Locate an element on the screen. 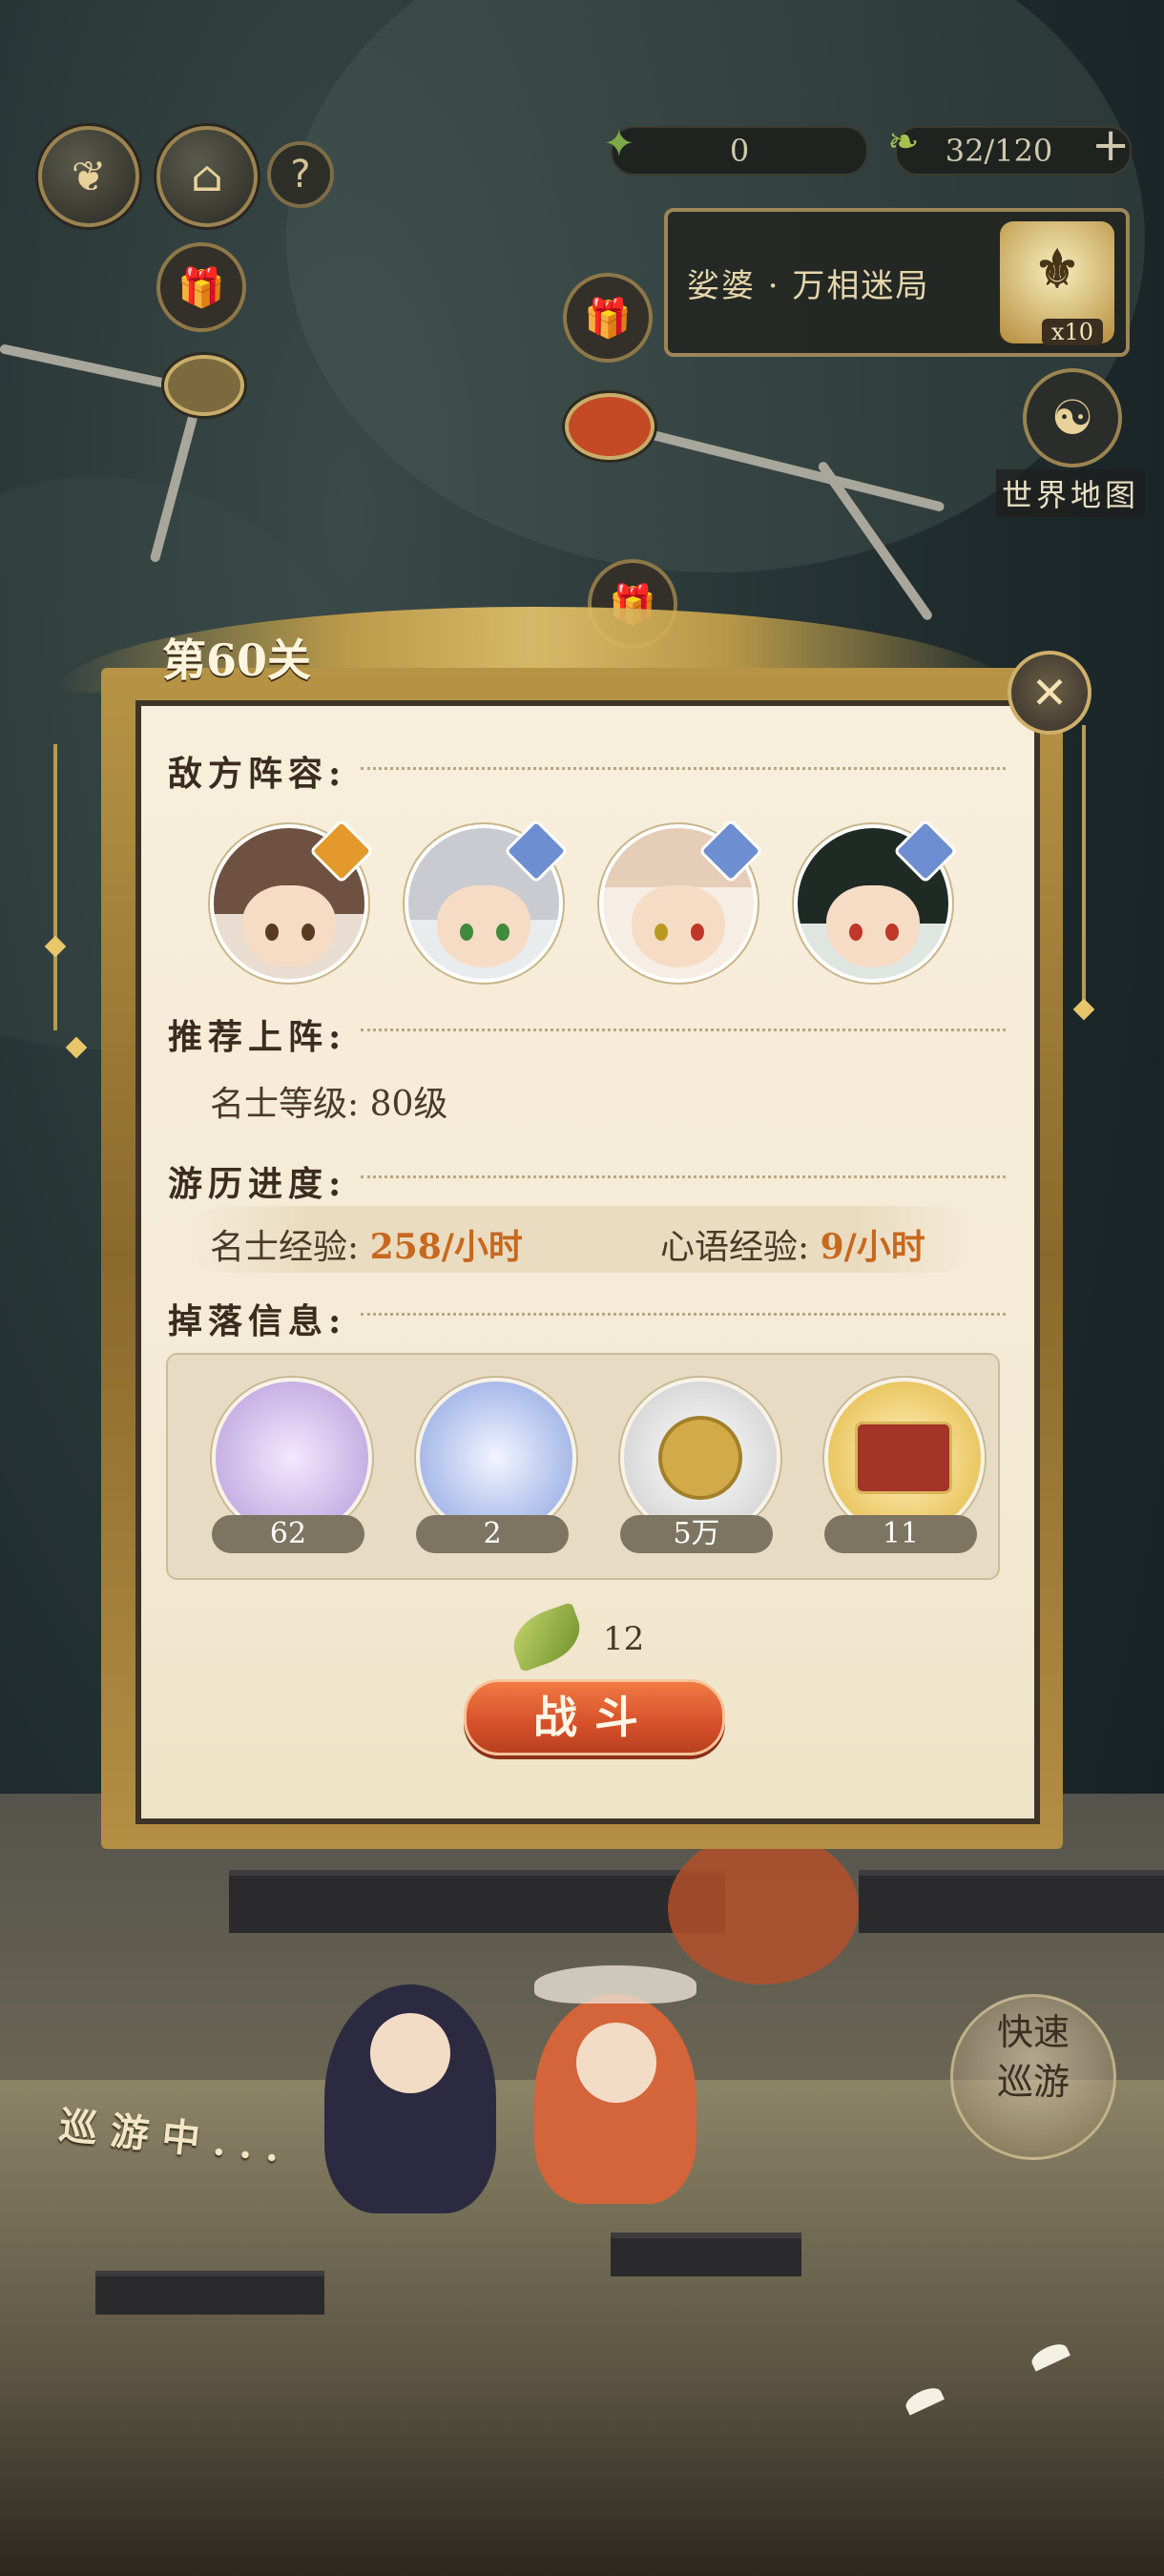 The height and width of the screenshot is (2576, 1164). close-button: ✕ is located at coordinates (1050, 693).